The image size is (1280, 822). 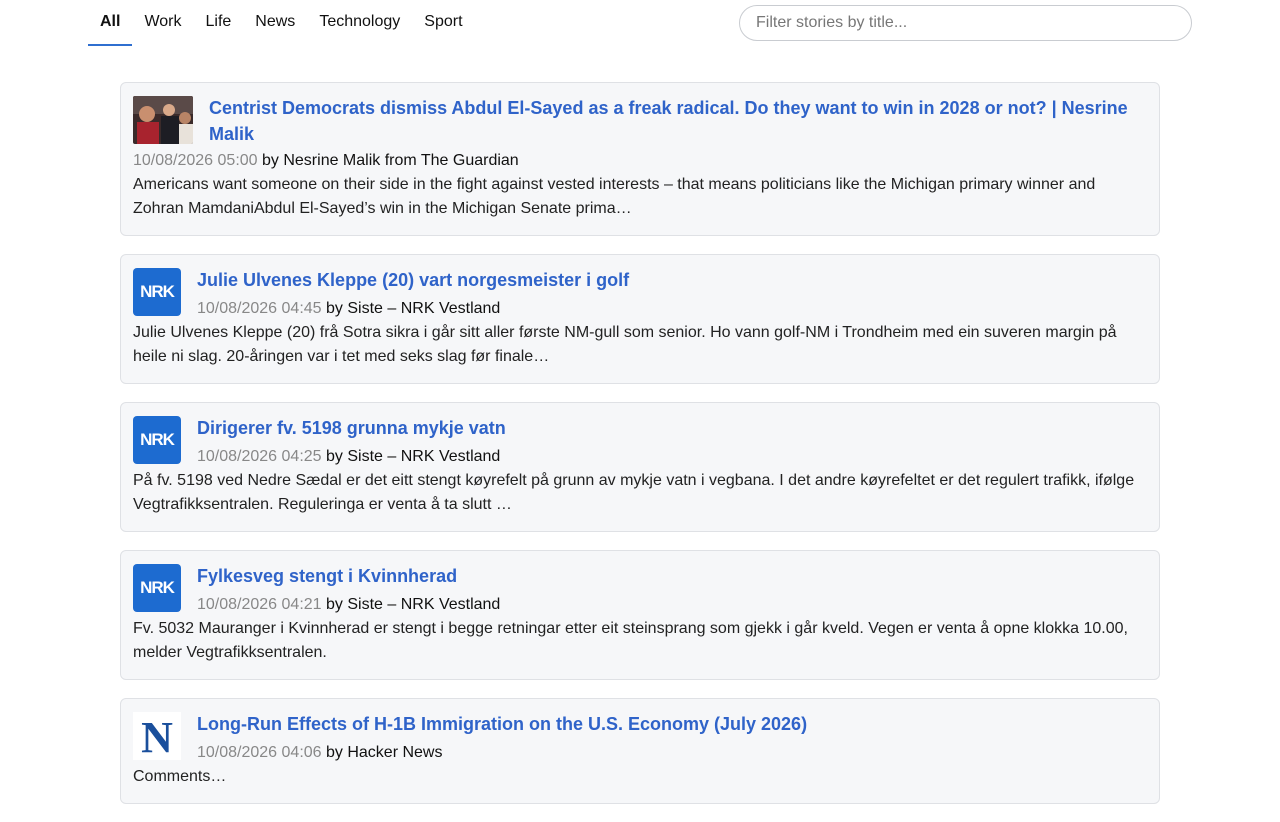 What do you see at coordinates (110, 23) in the screenshot?
I see `tab-all: All` at bounding box center [110, 23].